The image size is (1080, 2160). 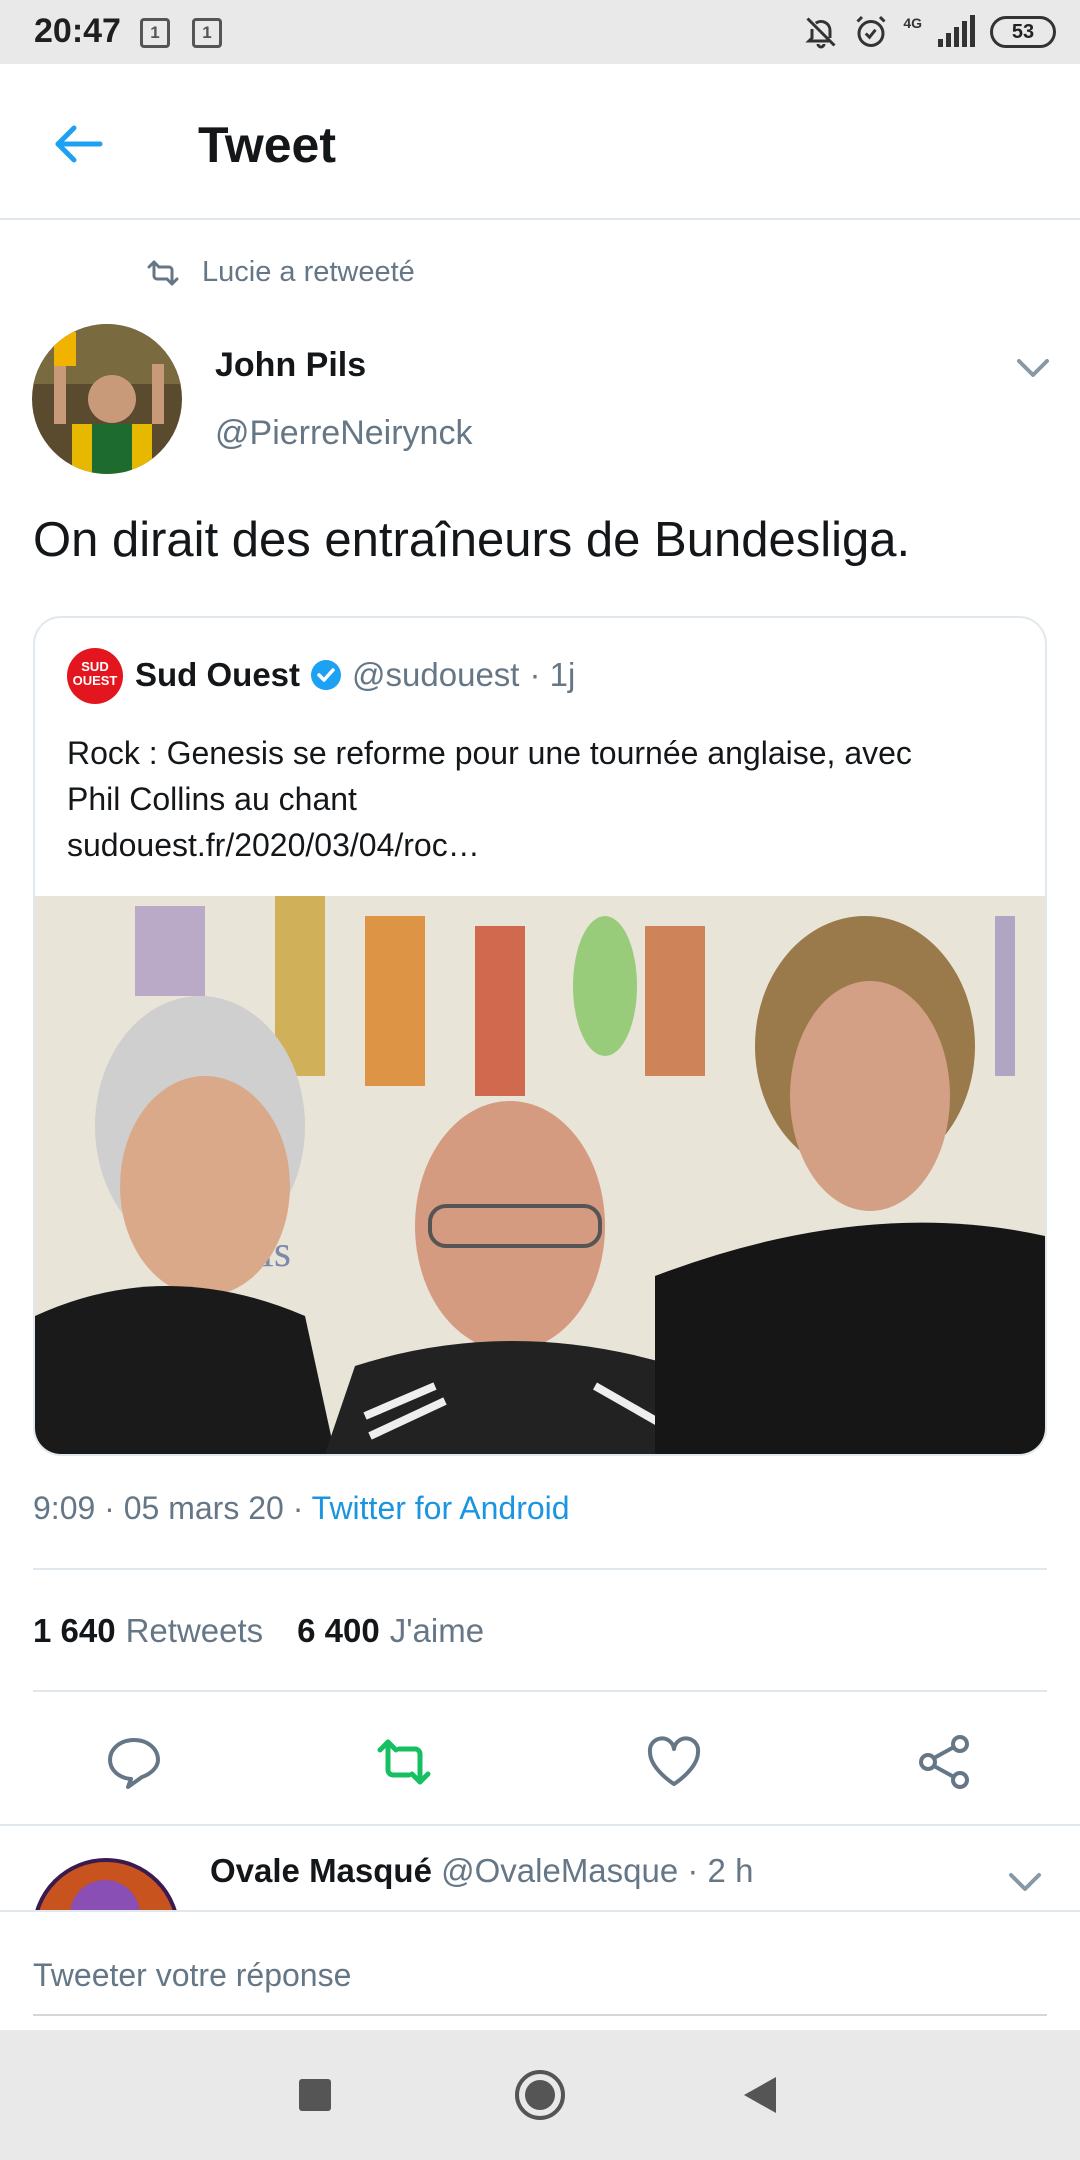 I want to click on reply-author-handle: @OvaleMasque, so click(x=560, y=1870).